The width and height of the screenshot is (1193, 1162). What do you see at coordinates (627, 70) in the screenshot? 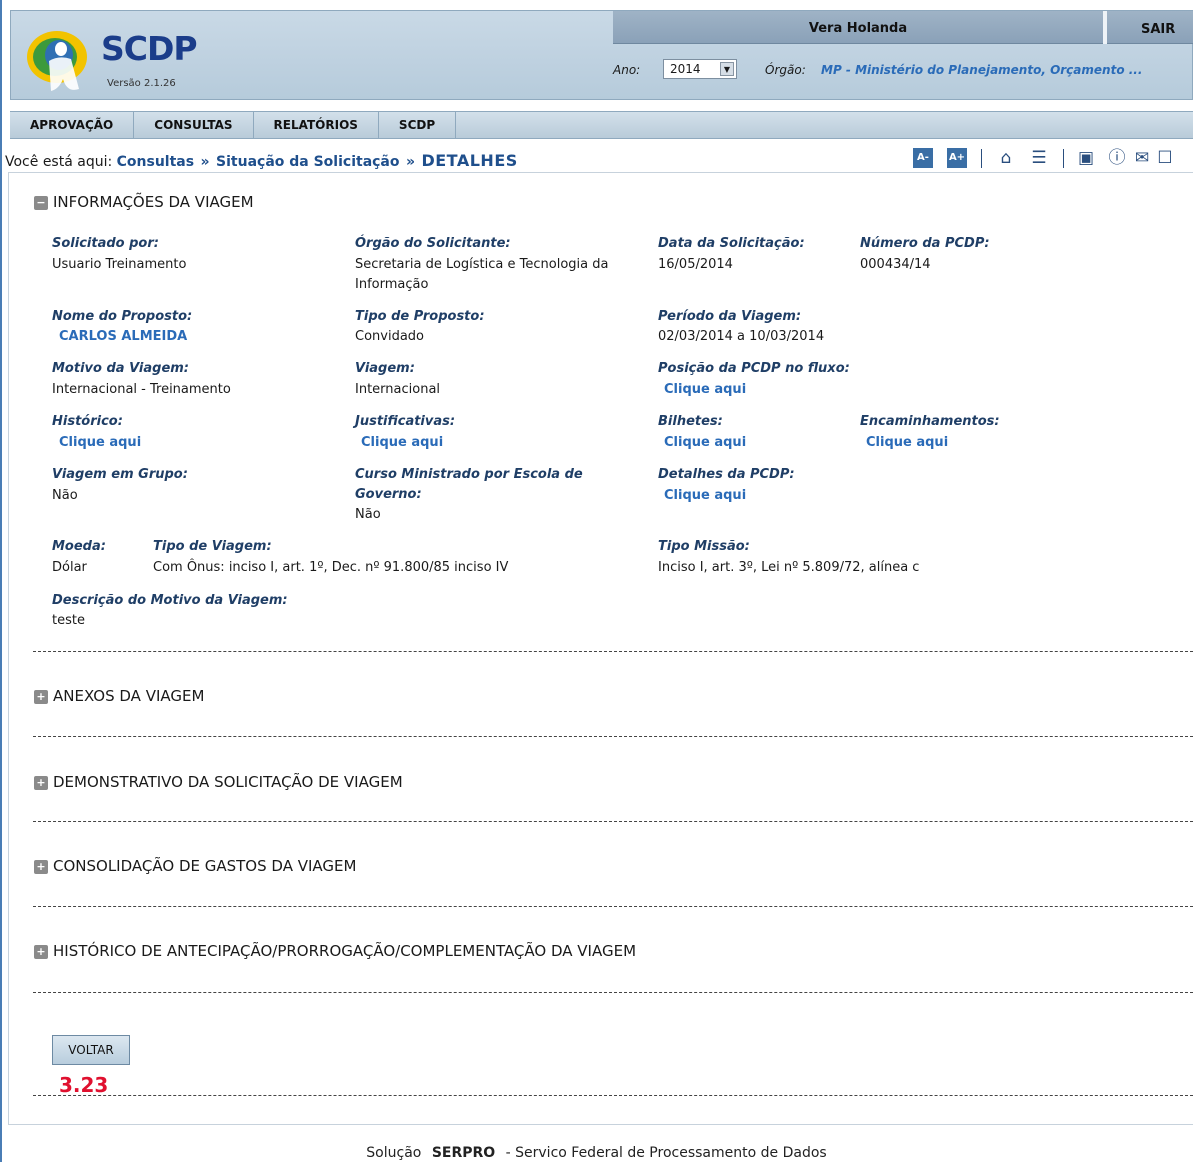
I see `year-label: Ano:` at bounding box center [627, 70].